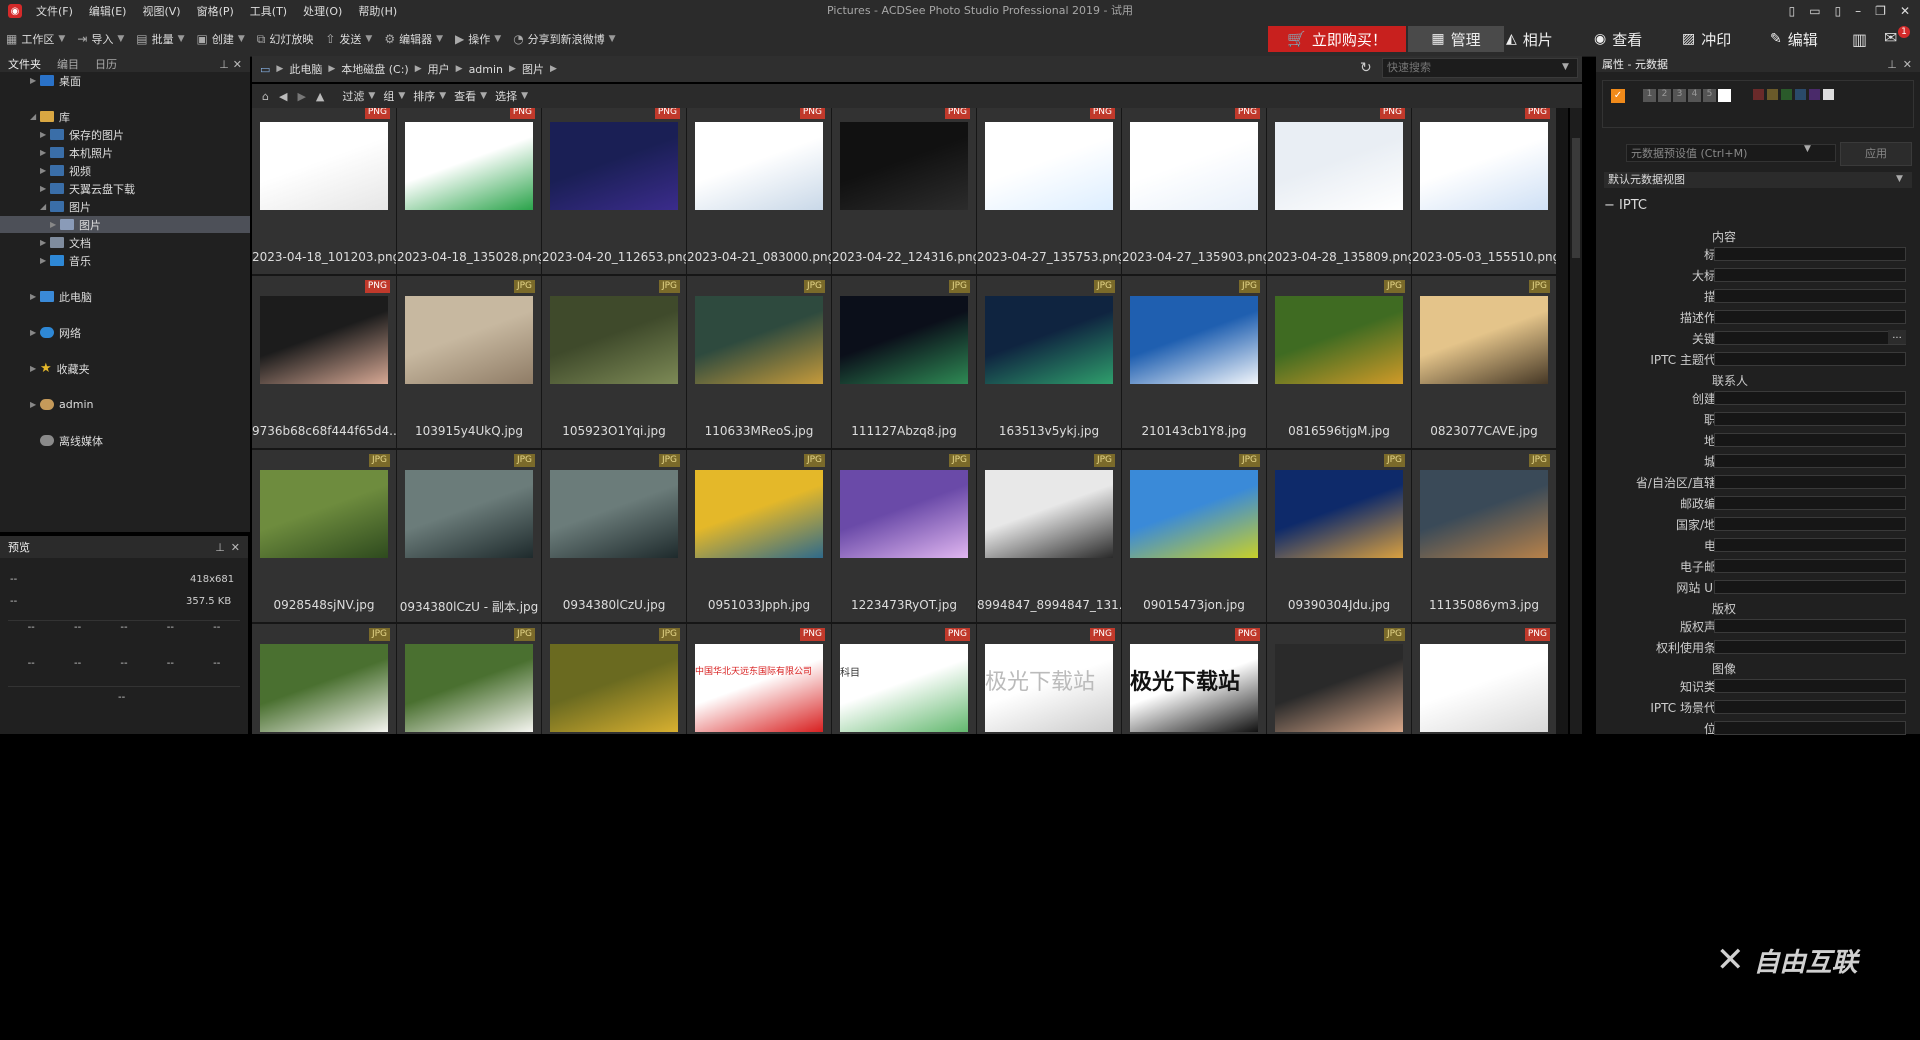 This screenshot has width=1920, height=1040. I want to click on tab-catalog: 编目, so click(68, 64).